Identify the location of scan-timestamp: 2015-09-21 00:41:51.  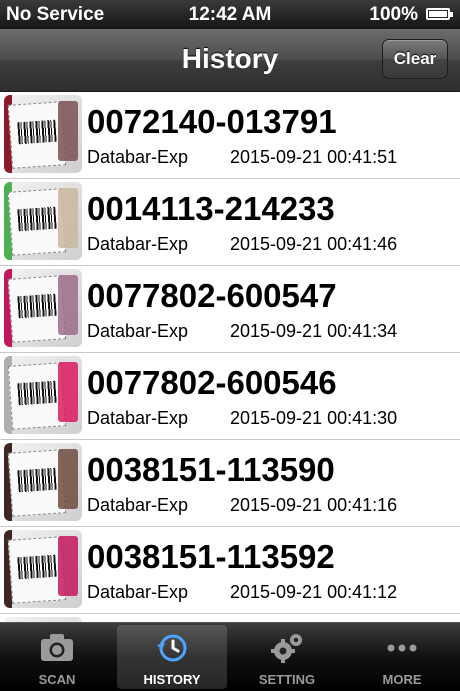
(314, 157).